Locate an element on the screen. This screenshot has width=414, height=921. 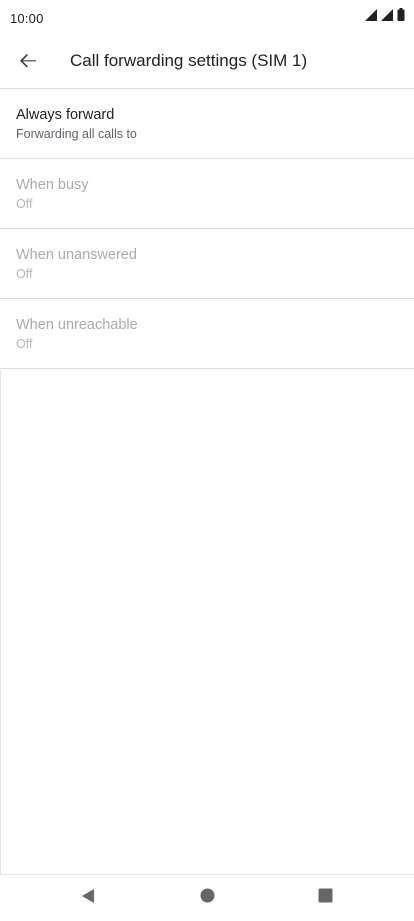
app-bar: Call forwarding settings (SIM 1) is located at coordinates (207, 63).